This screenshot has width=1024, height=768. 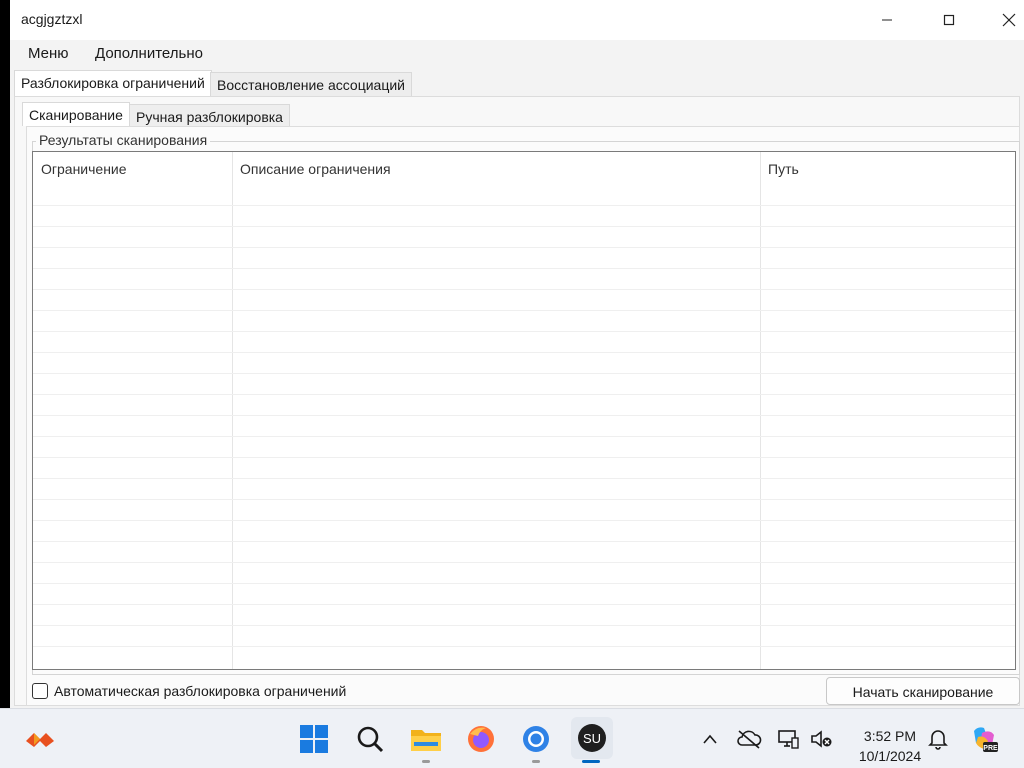 What do you see at coordinates (591, 761) in the screenshot?
I see `active-indicator` at bounding box center [591, 761].